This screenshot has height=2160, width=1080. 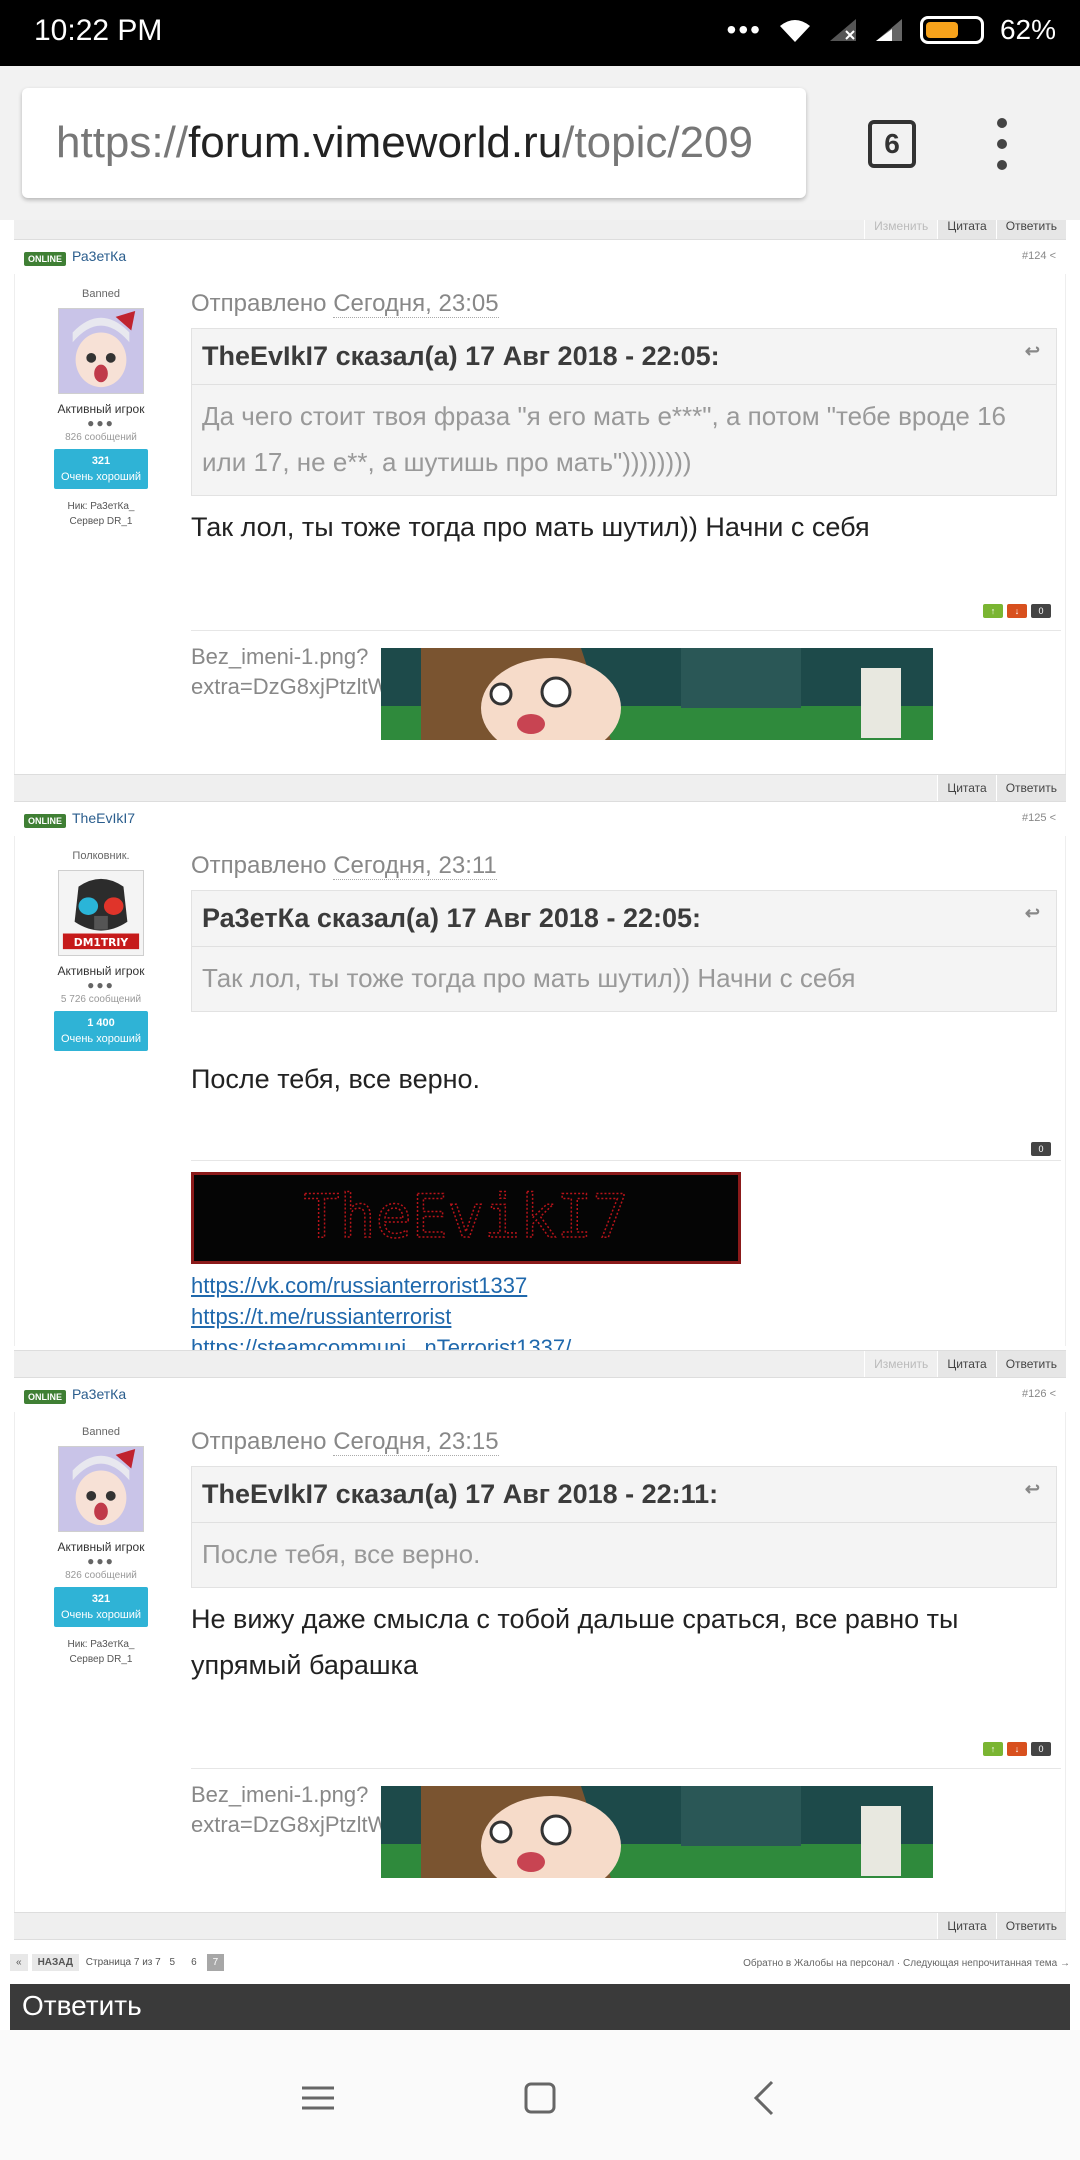 I want to click on post-number-link: #124 <, so click(x=1039, y=256).